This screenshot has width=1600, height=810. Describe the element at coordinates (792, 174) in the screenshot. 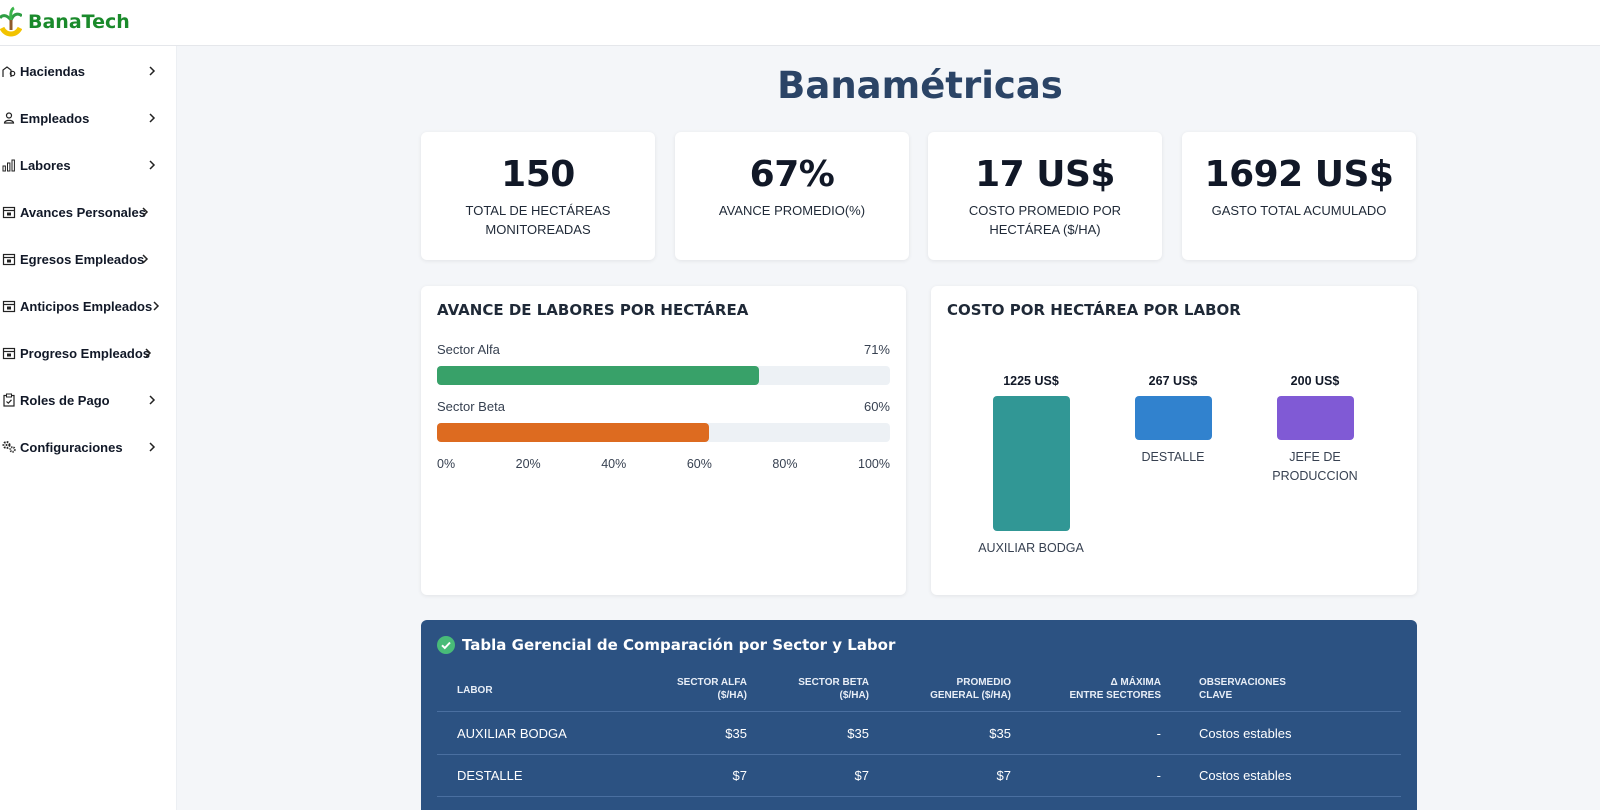

I see `kpi-value: 67%` at that location.